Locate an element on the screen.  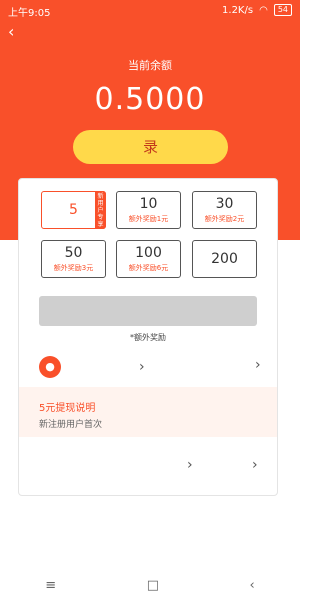
explanation-text: 新注册用户首次 is located at coordinates (71, 425).